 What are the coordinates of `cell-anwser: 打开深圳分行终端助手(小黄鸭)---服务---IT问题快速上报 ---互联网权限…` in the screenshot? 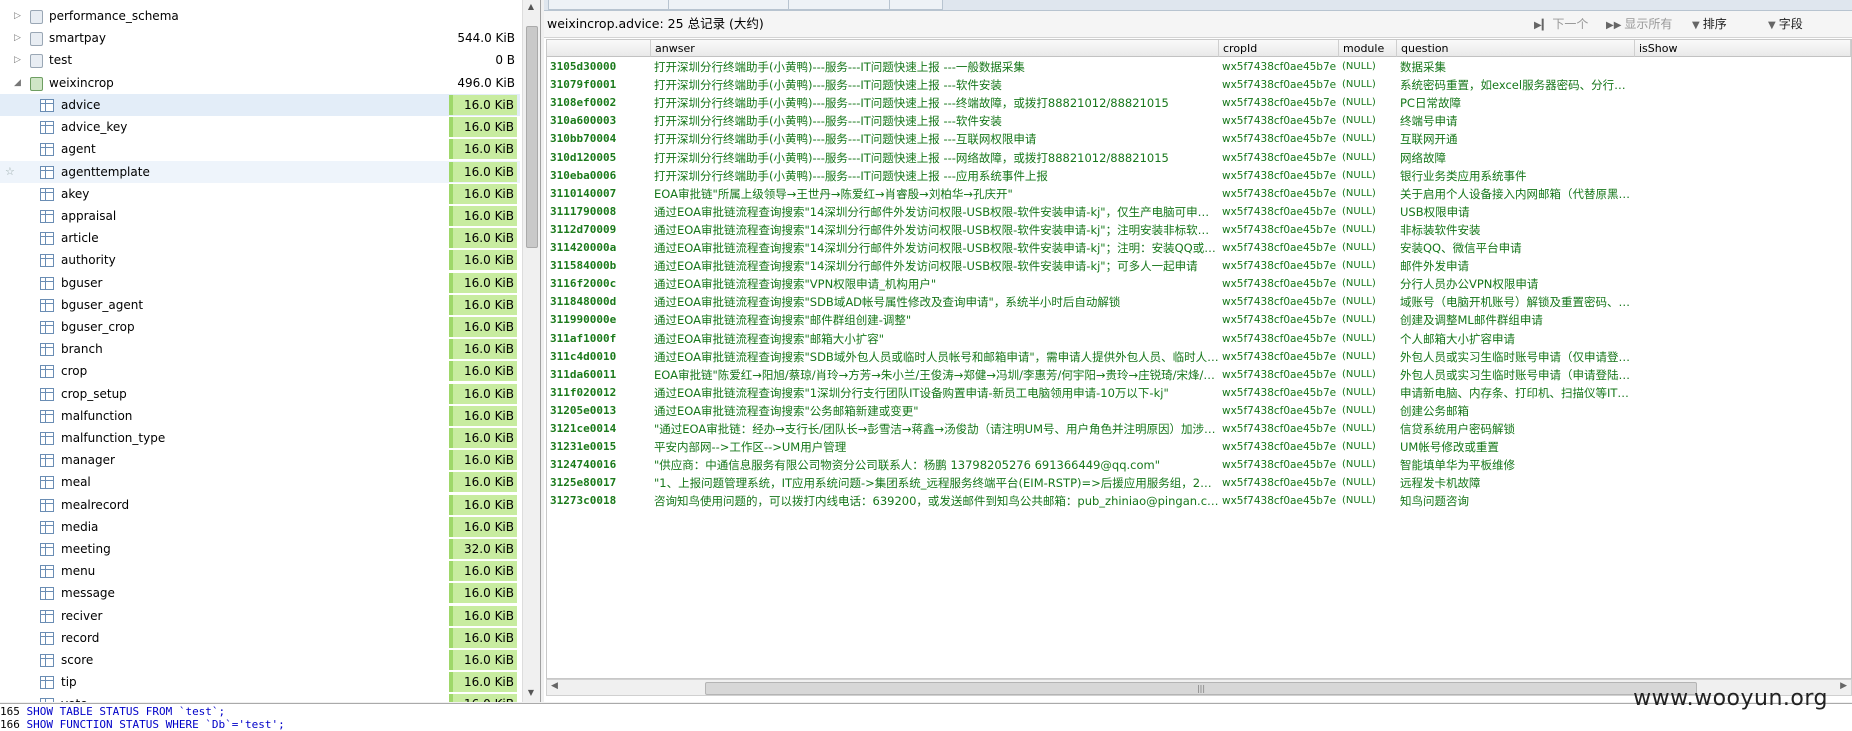 It's located at (935, 139).